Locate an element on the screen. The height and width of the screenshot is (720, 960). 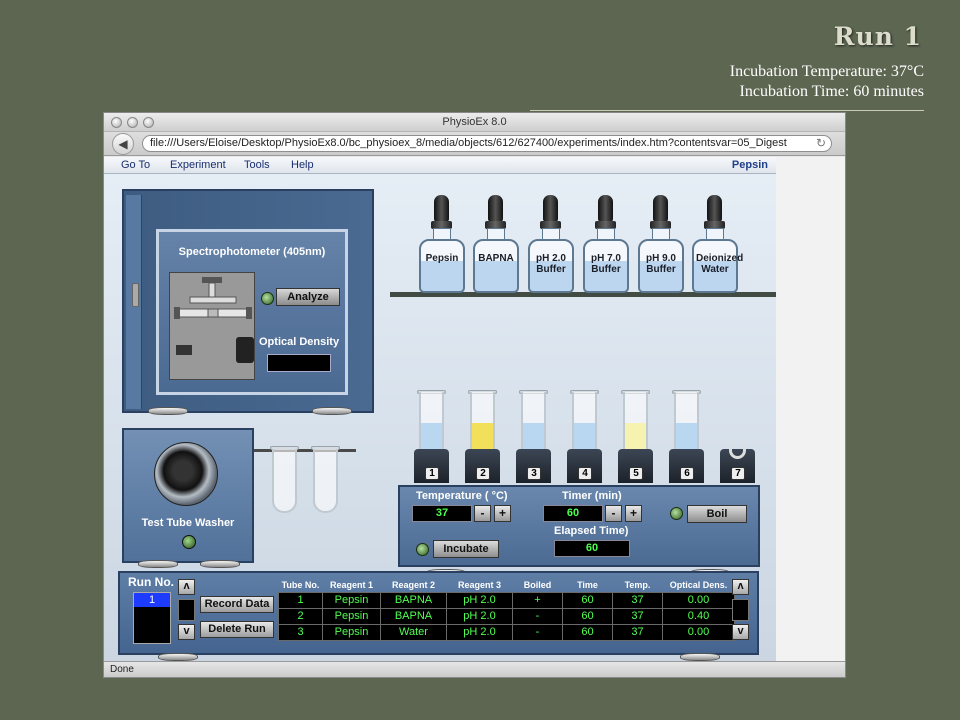
door-handle is located at coordinates (135, 295).